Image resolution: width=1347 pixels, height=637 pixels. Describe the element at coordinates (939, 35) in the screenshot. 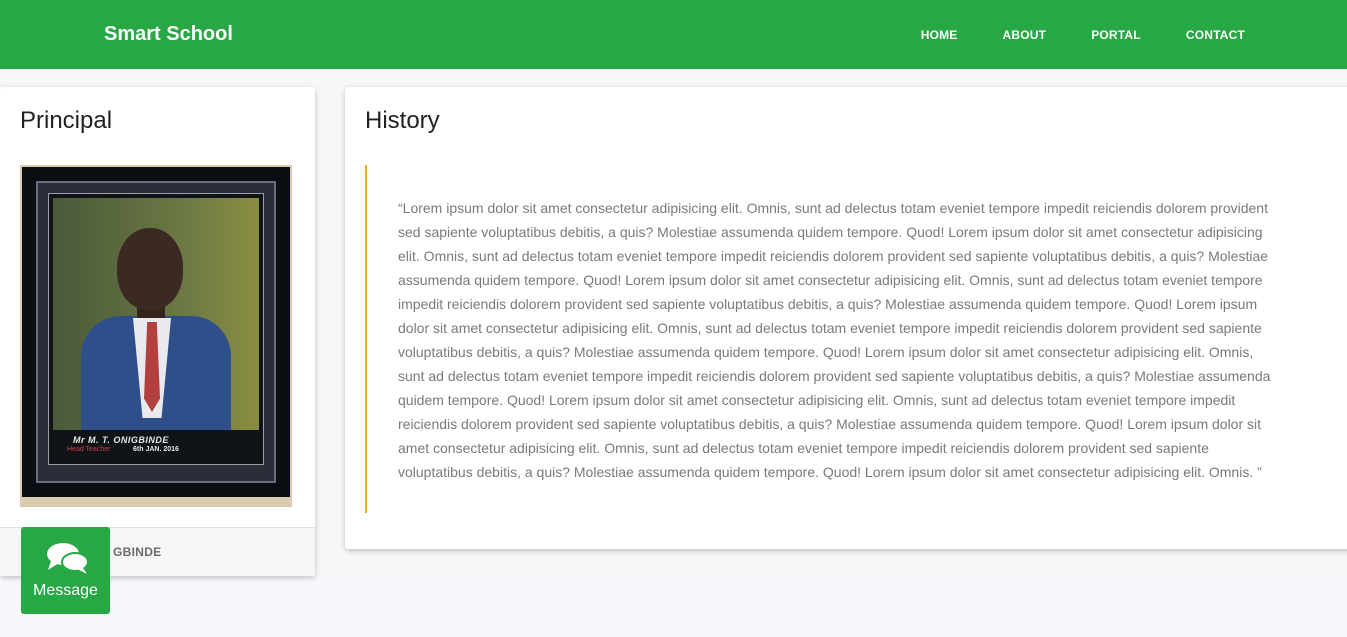

I see `nav-link-home: HOME` at that location.